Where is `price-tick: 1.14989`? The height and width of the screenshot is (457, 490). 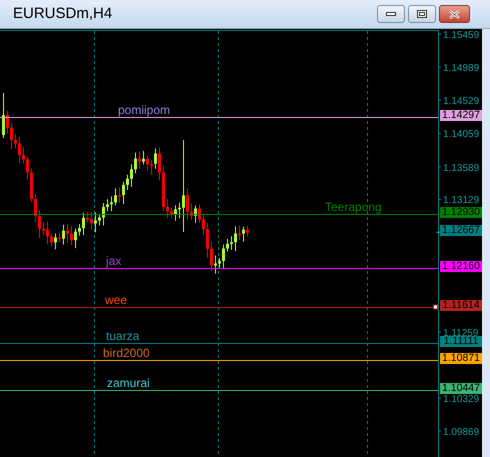 price-tick: 1.14989 is located at coordinates (461, 69).